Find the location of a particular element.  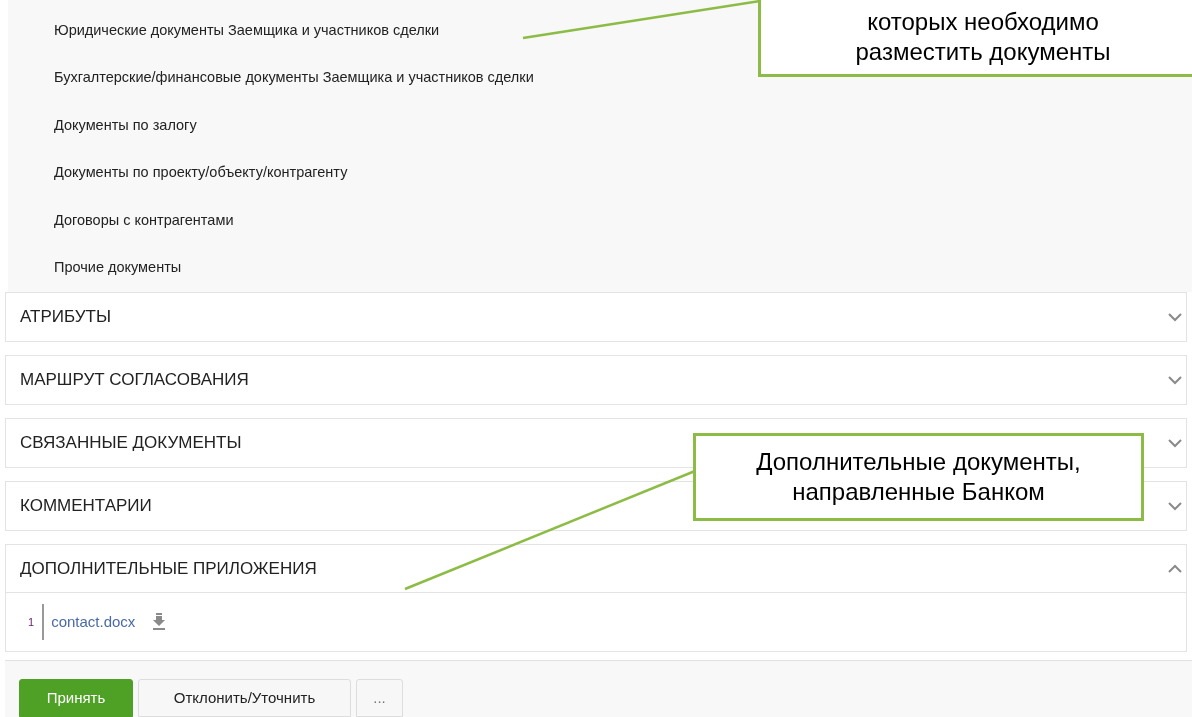

document-type-item: Договоры с контрагентами is located at coordinates (144, 220).